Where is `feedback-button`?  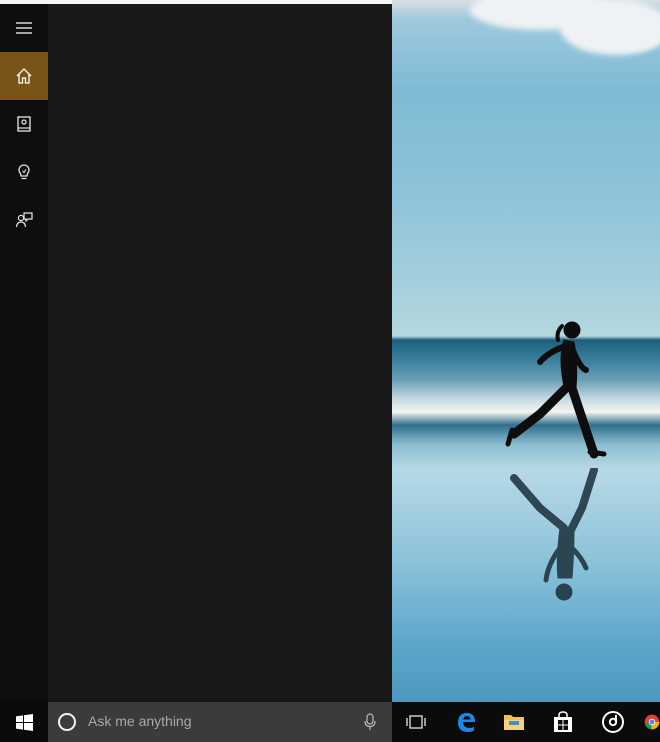 feedback-button is located at coordinates (24, 220).